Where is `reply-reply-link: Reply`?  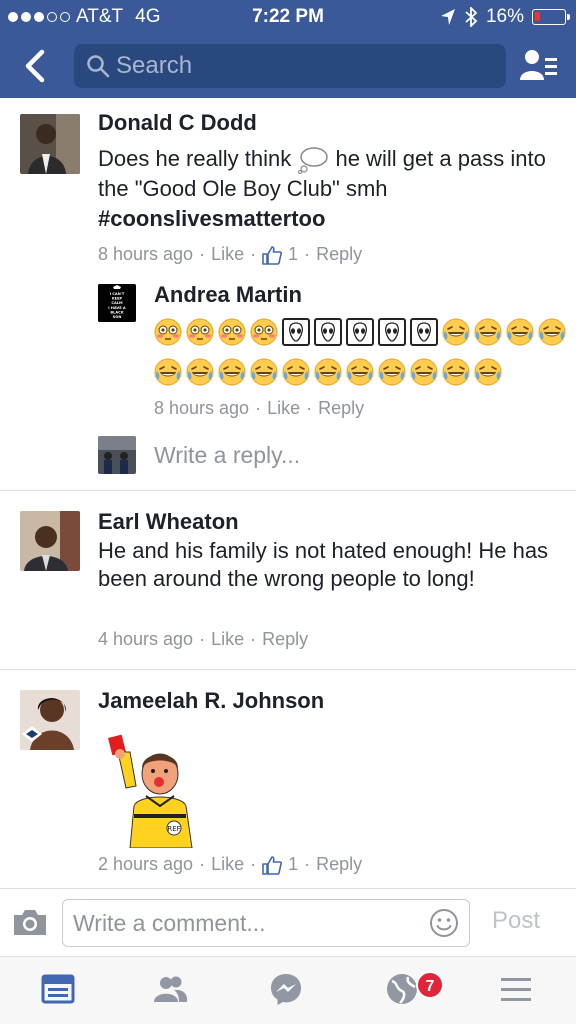
reply-reply-link: Reply is located at coordinates (341, 408).